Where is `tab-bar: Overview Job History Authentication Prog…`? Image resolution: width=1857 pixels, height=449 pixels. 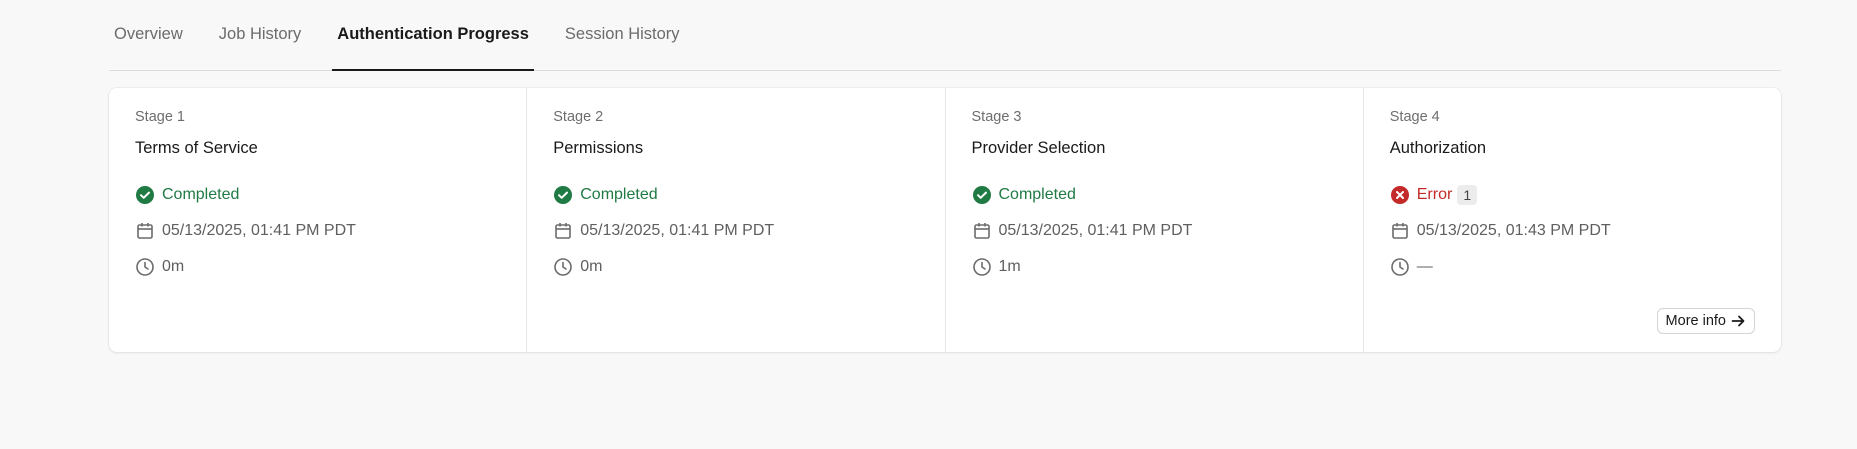
tab-bar: Overview Job History Authentication Prog… is located at coordinates (945, 35).